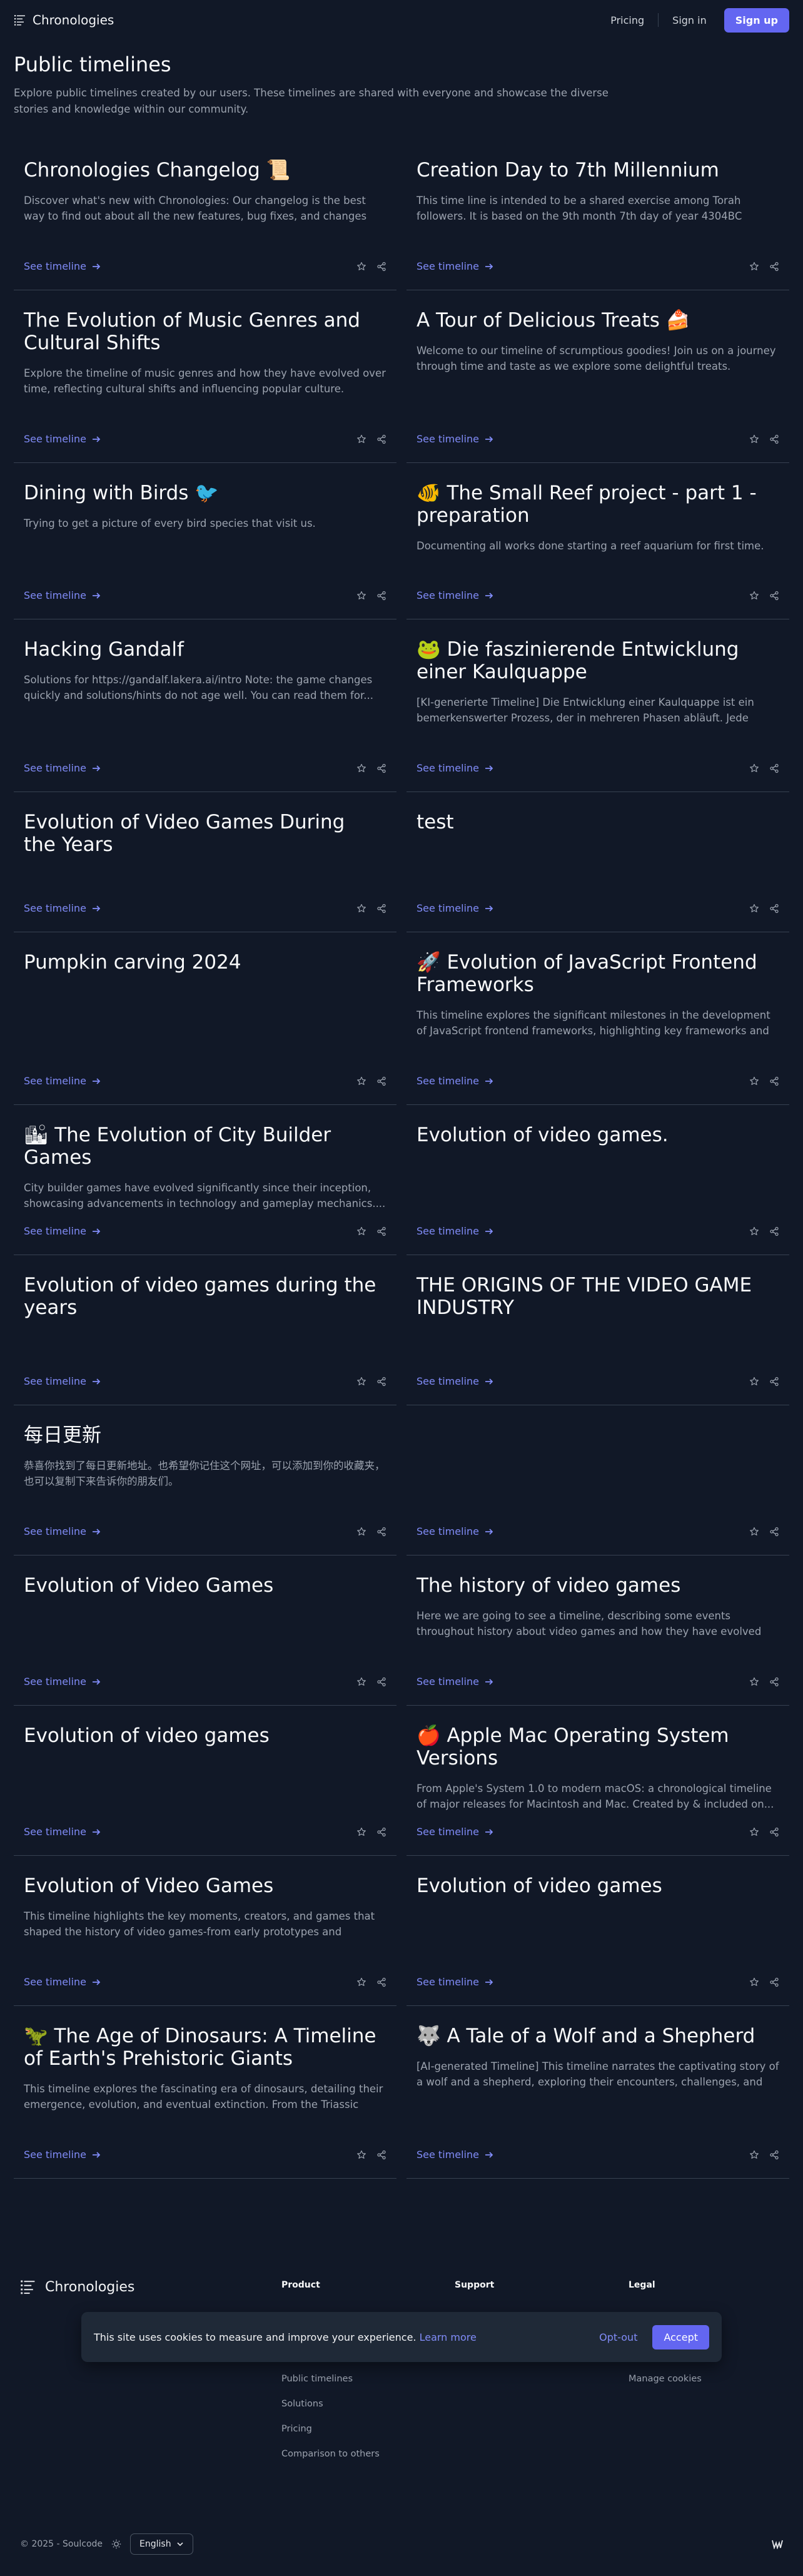 The width and height of the screenshot is (803, 2576). What do you see at coordinates (665, 2379) in the screenshot?
I see `footer-link-manage-cookies: Manage cookies` at bounding box center [665, 2379].